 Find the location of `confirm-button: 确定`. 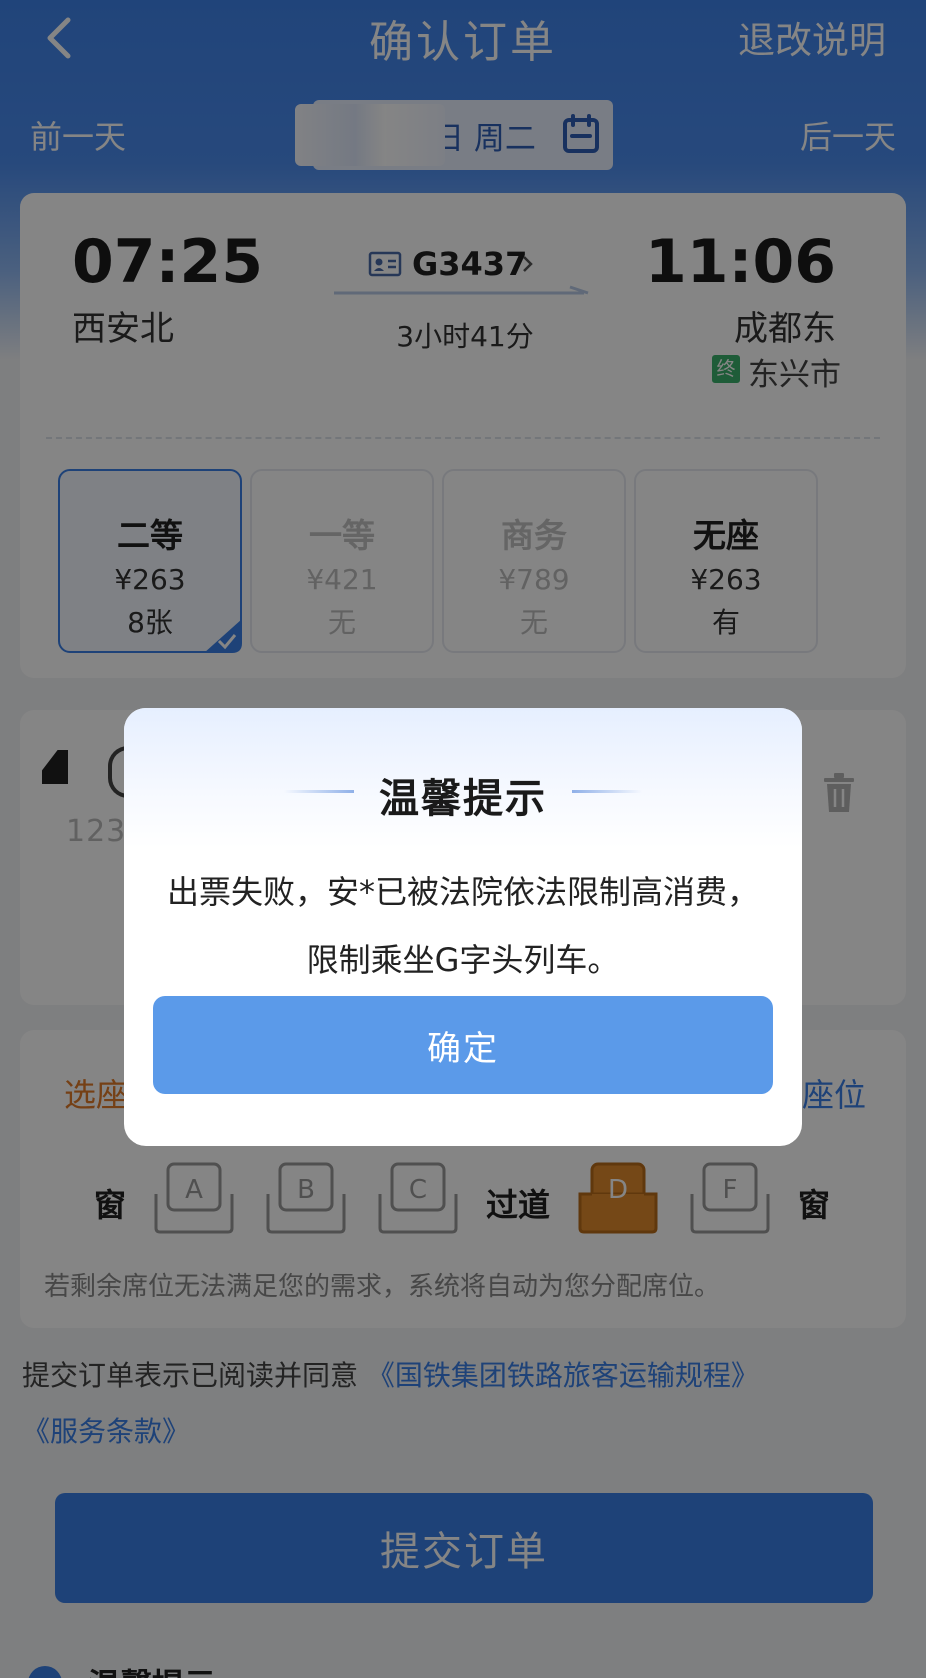

confirm-button: 确定 is located at coordinates (463, 1045).